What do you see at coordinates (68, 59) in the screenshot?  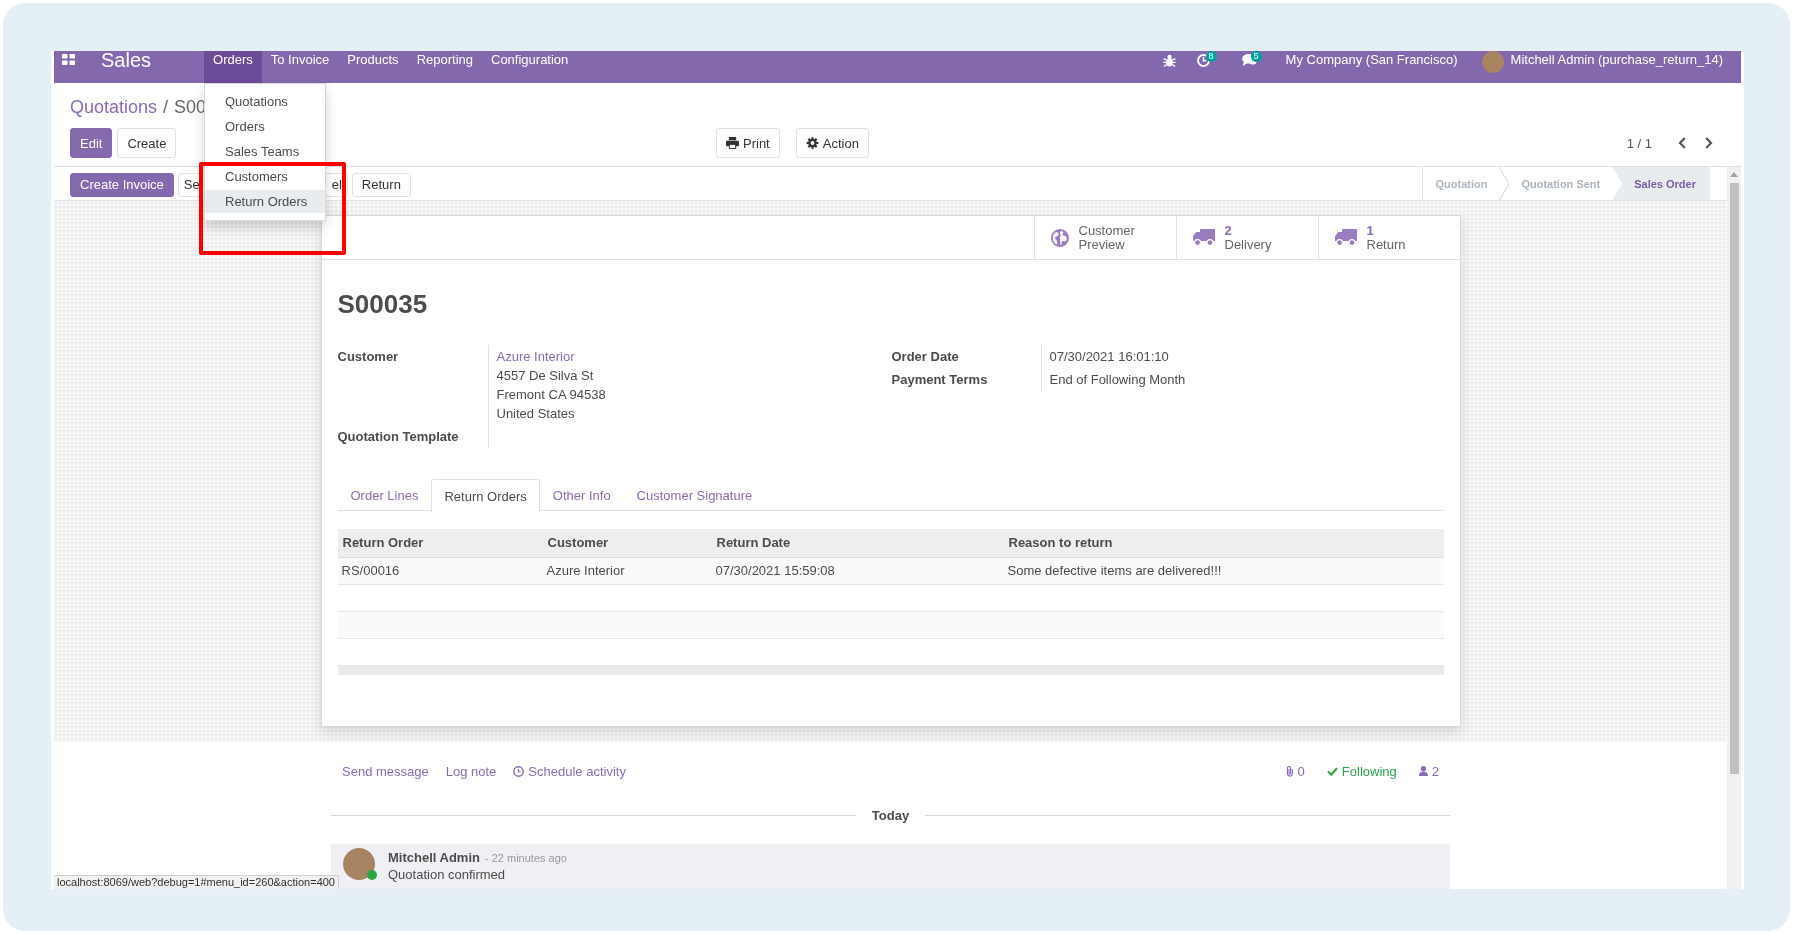 I see `apps-grid-icon` at bounding box center [68, 59].